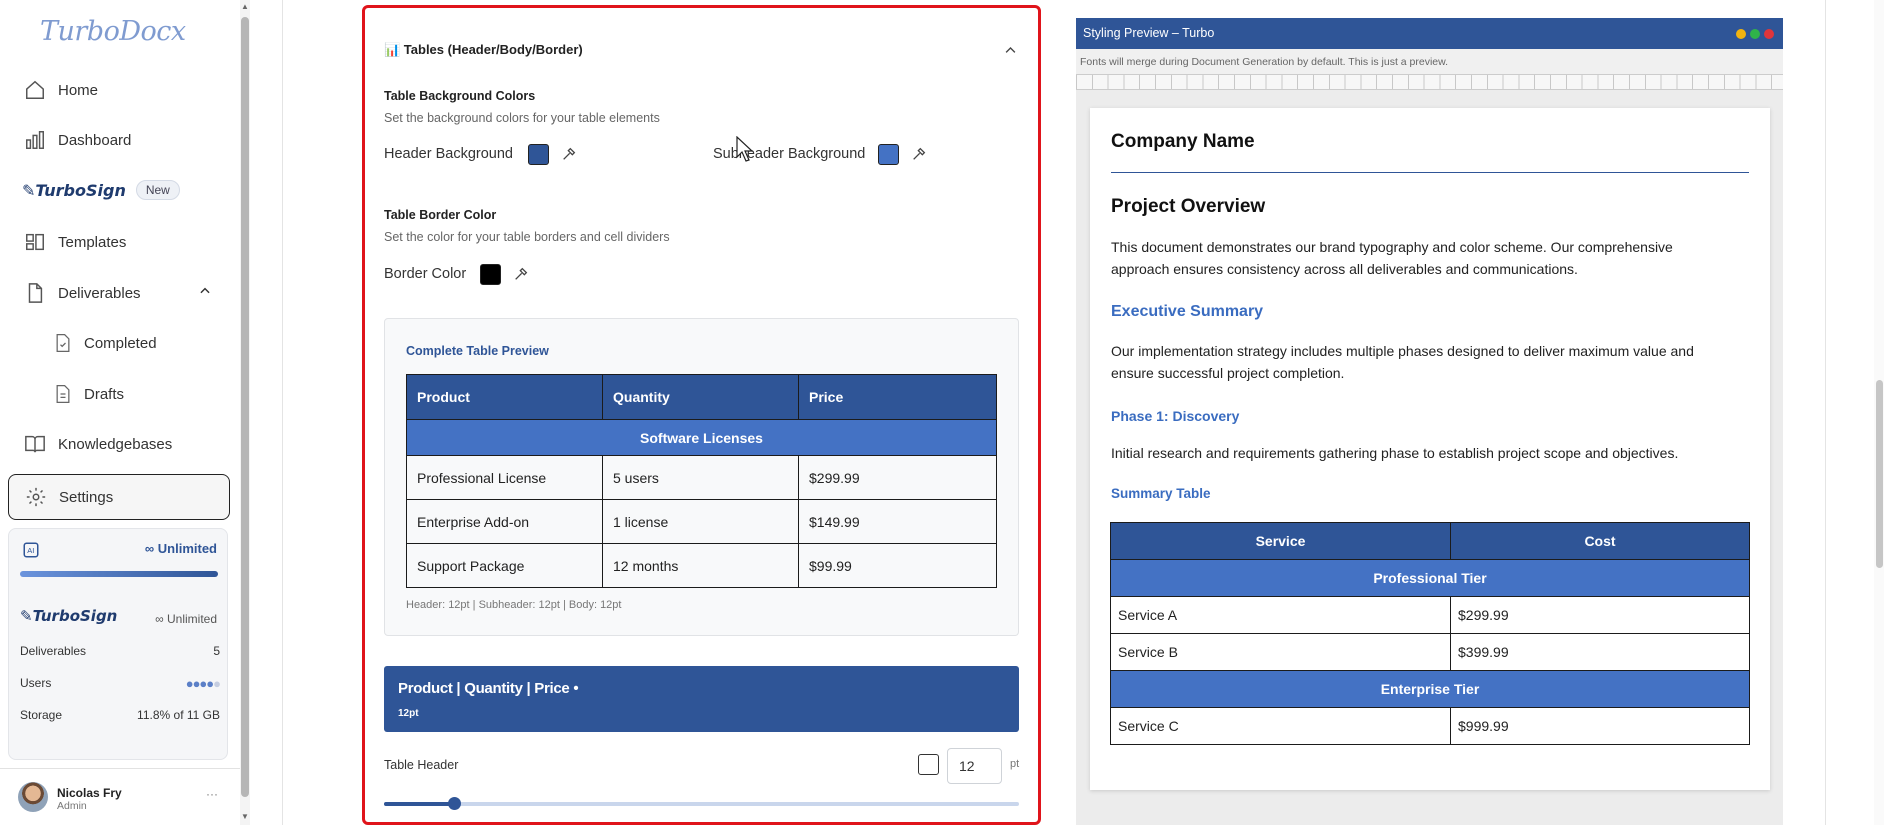 The image size is (1884, 825). What do you see at coordinates (119, 90) in the screenshot?
I see `sidebar-item-home: Home` at bounding box center [119, 90].